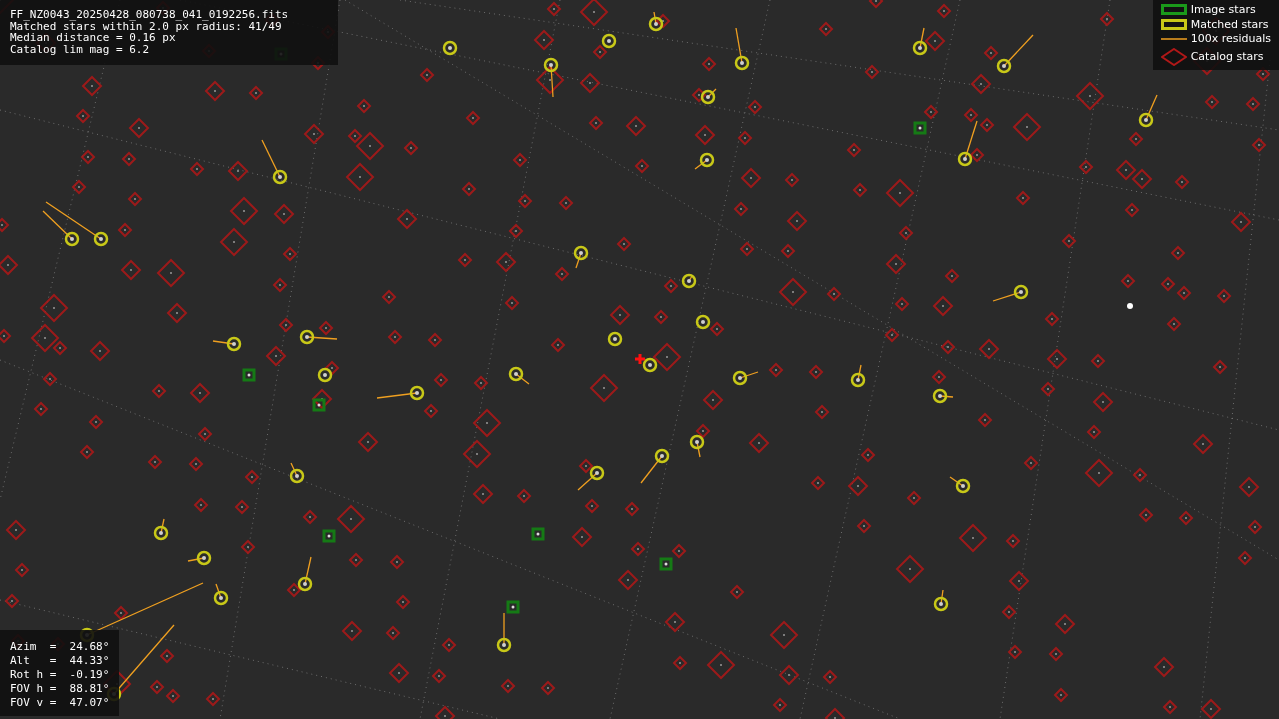 The image size is (1279, 719). Describe the element at coordinates (80, 49) in the screenshot. I see `info-line: Catalog lim mag = 6.2` at that location.